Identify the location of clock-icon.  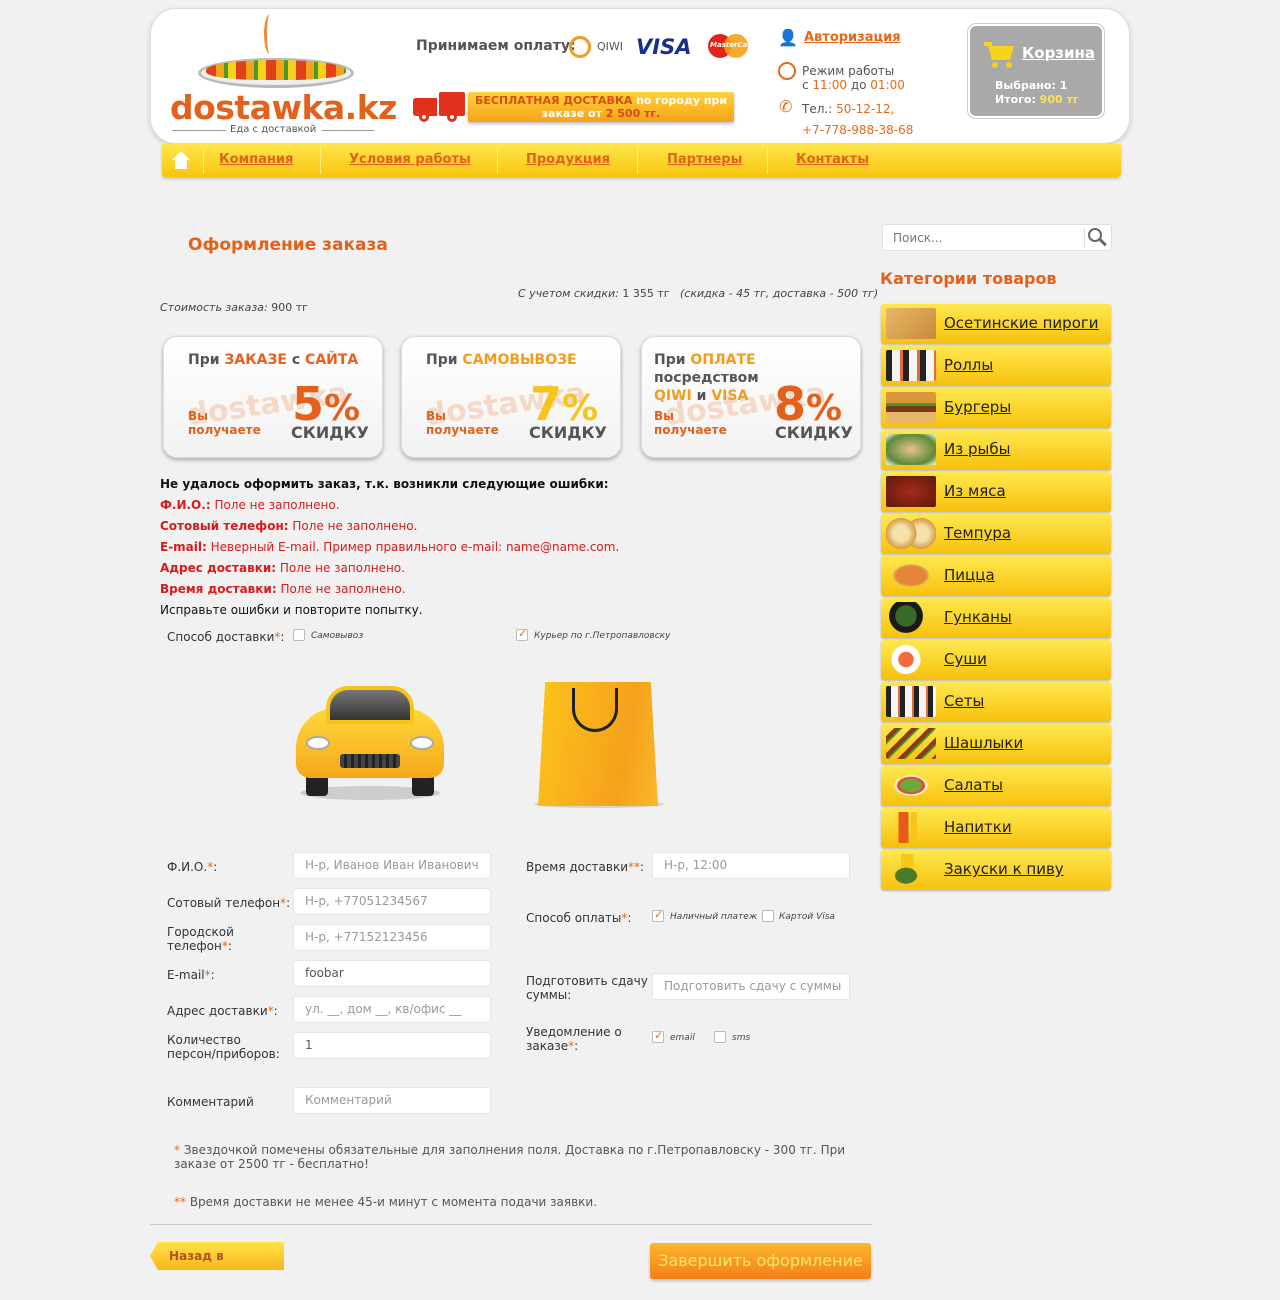
(787, 71).